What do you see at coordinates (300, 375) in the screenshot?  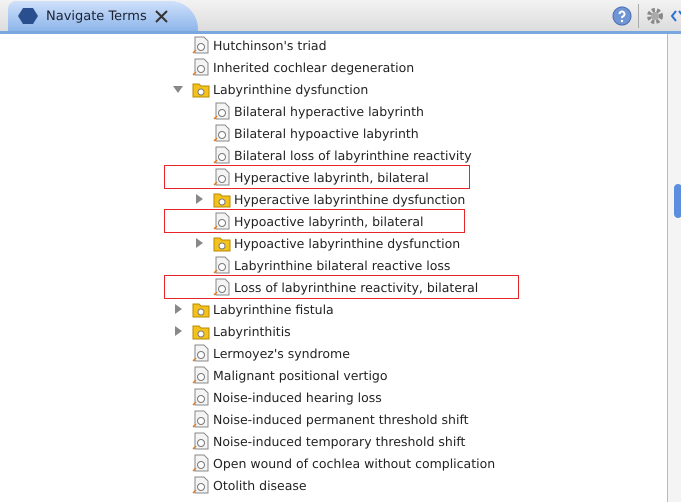 I see `tree-item: Malignant positional vertigo` at bounding box center [300, 375].